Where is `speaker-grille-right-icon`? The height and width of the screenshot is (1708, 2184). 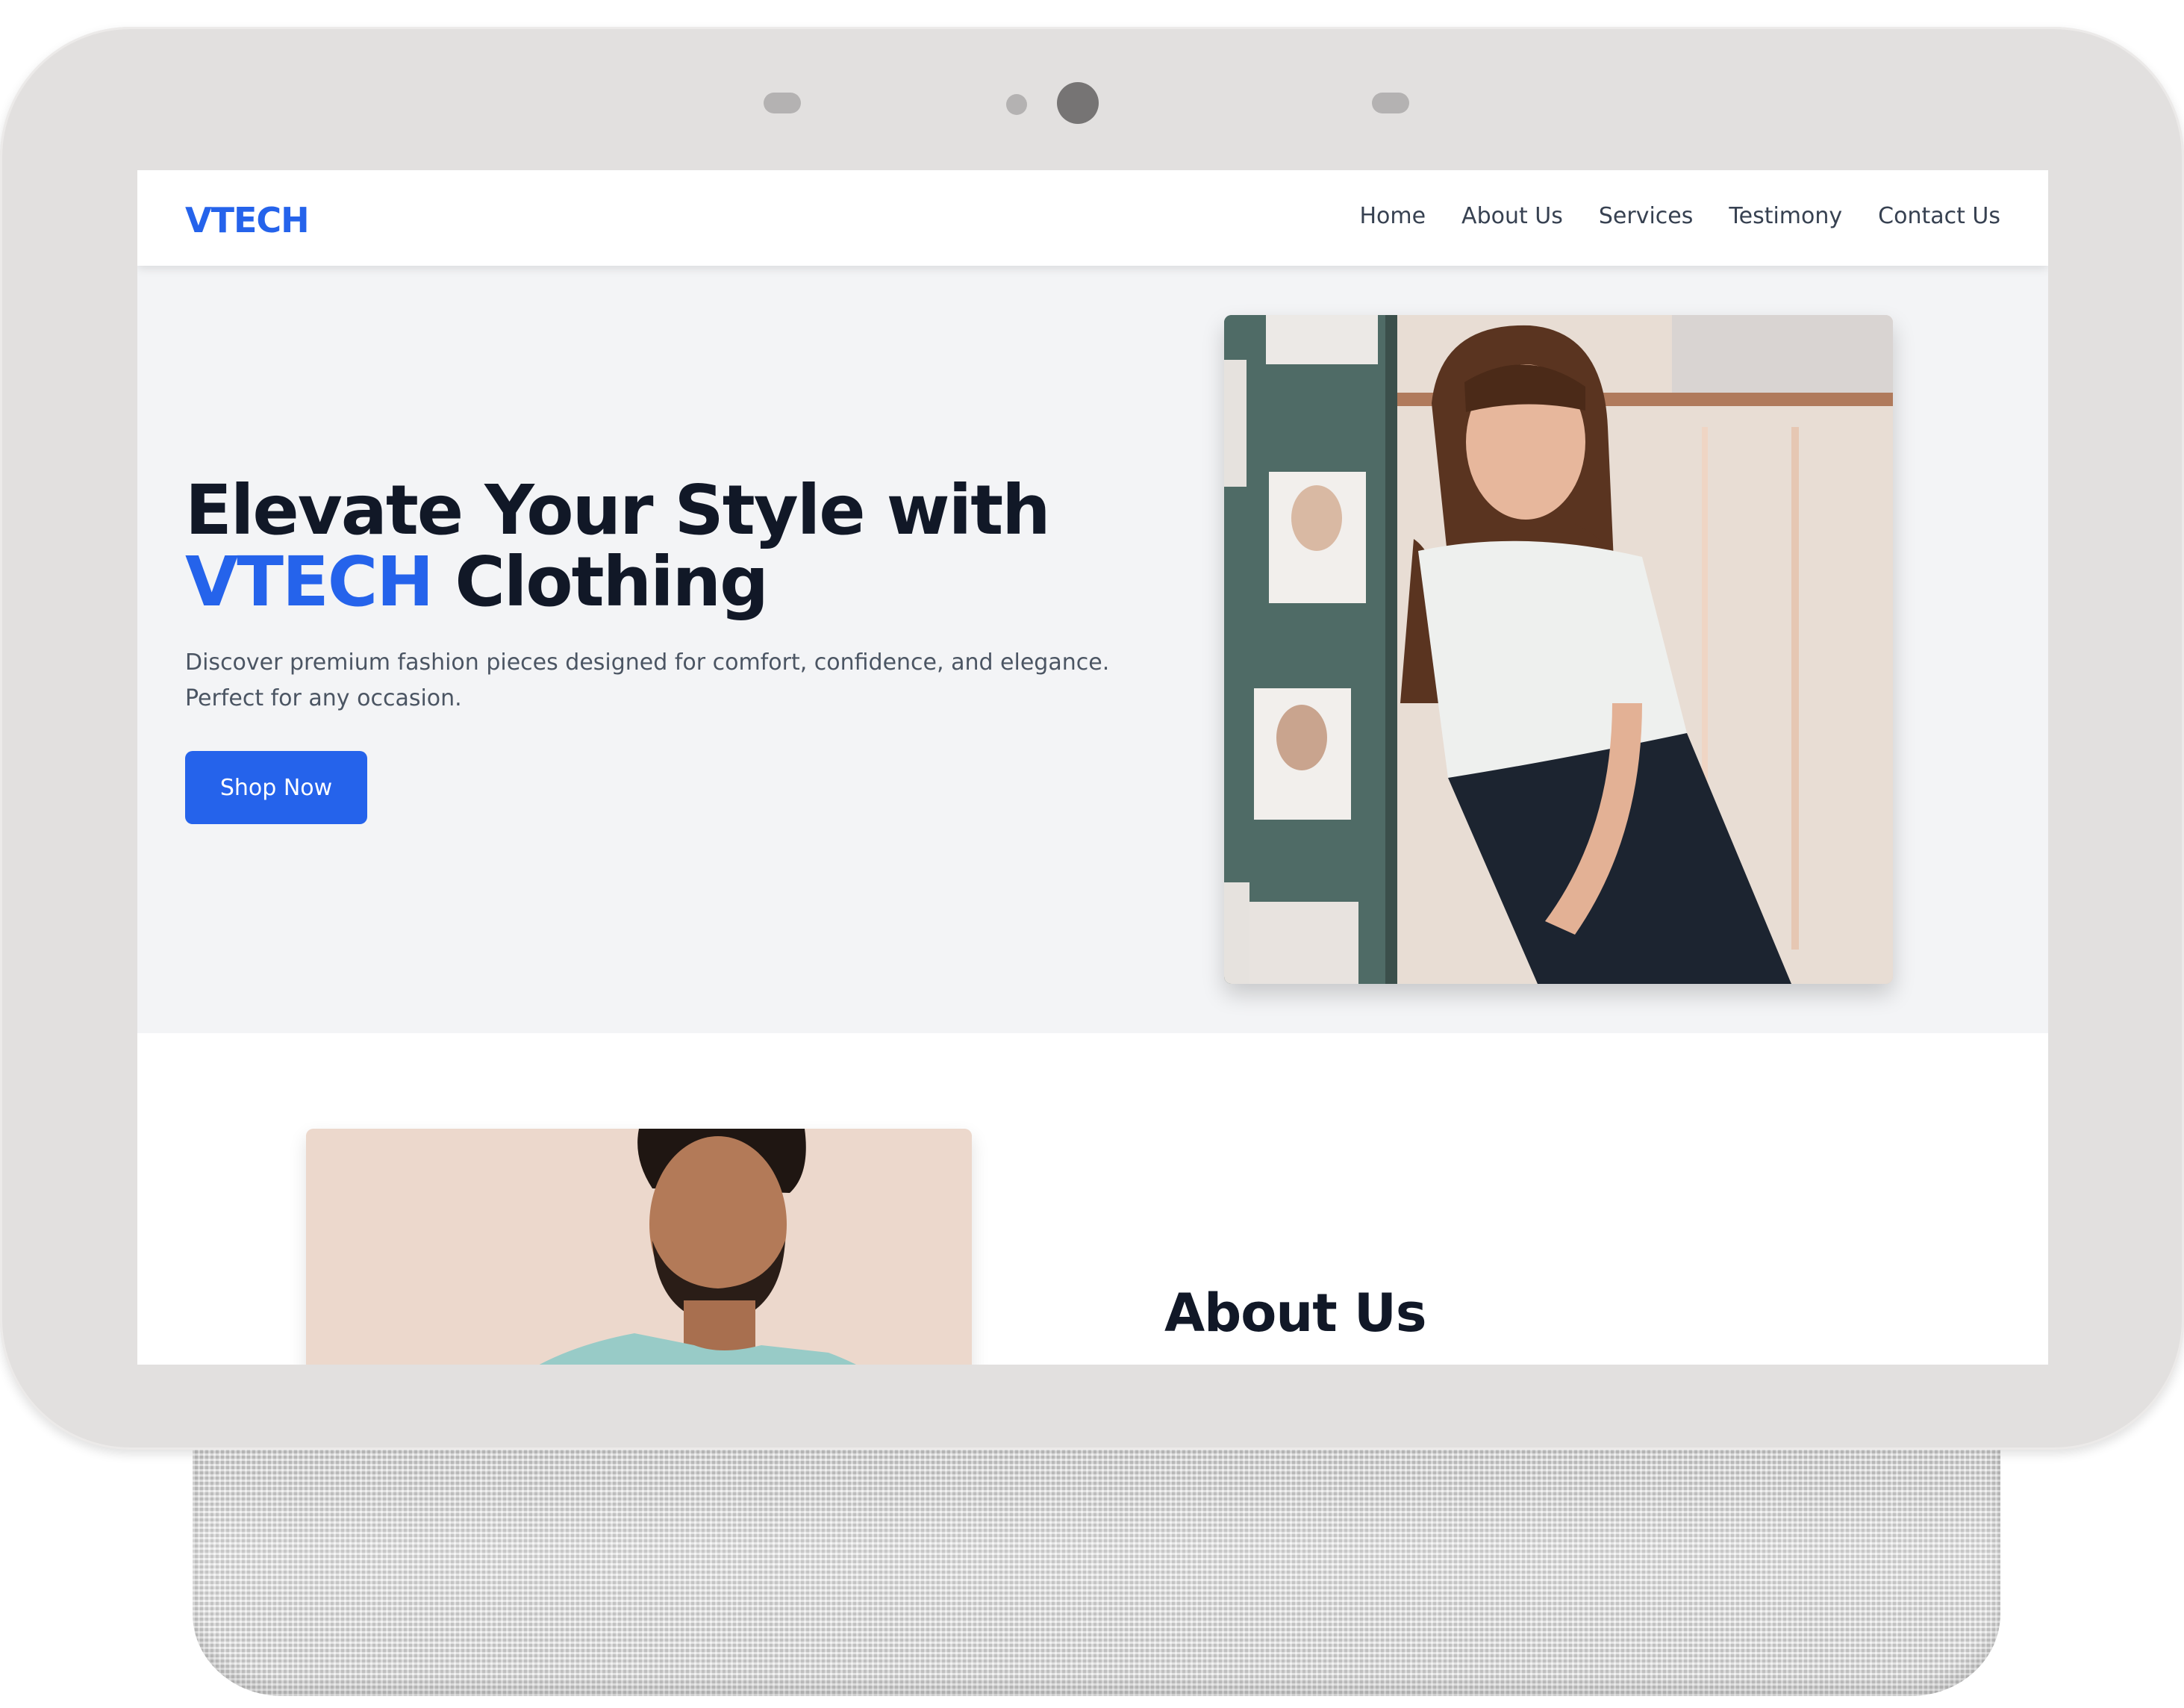
speaker-grille-right-icon is located at coordinates (1390, 103).